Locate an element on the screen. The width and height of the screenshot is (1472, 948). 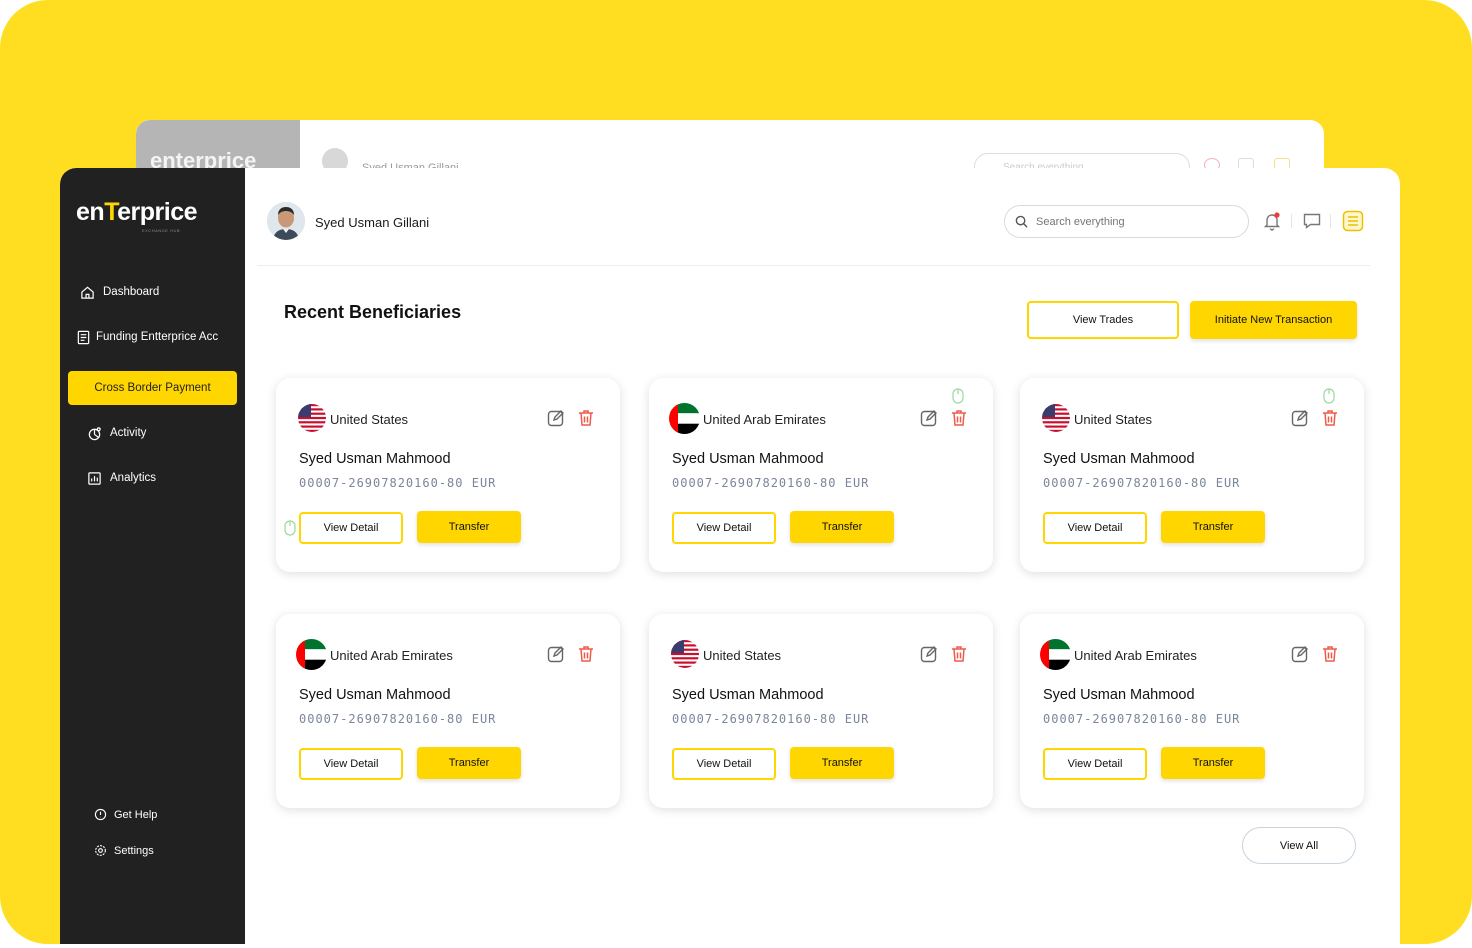
logo-text-pre: en is located at coordinates (90, 212).